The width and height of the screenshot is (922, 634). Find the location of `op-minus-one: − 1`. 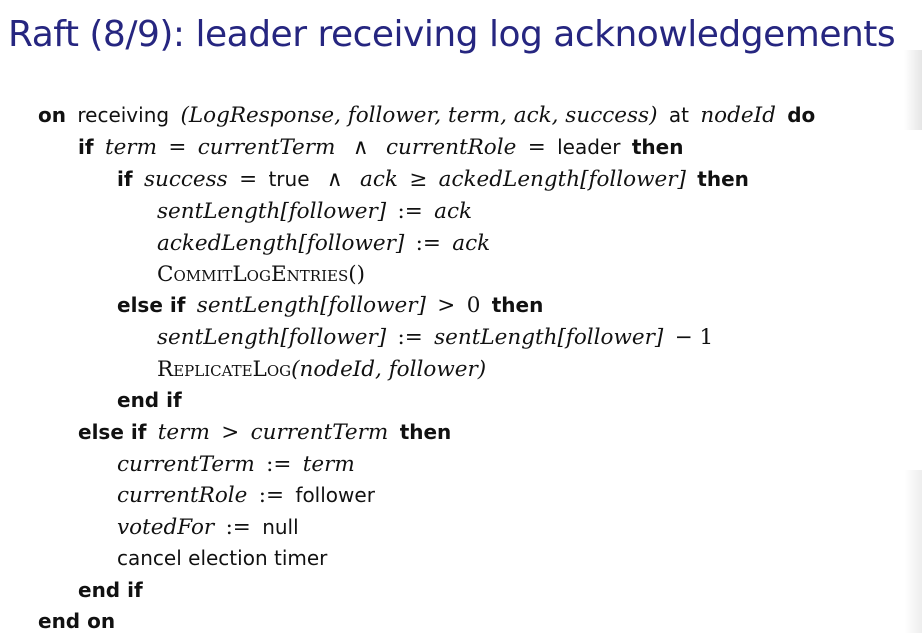

op-minus-one: − 1 is located at coordinates (694, 337).